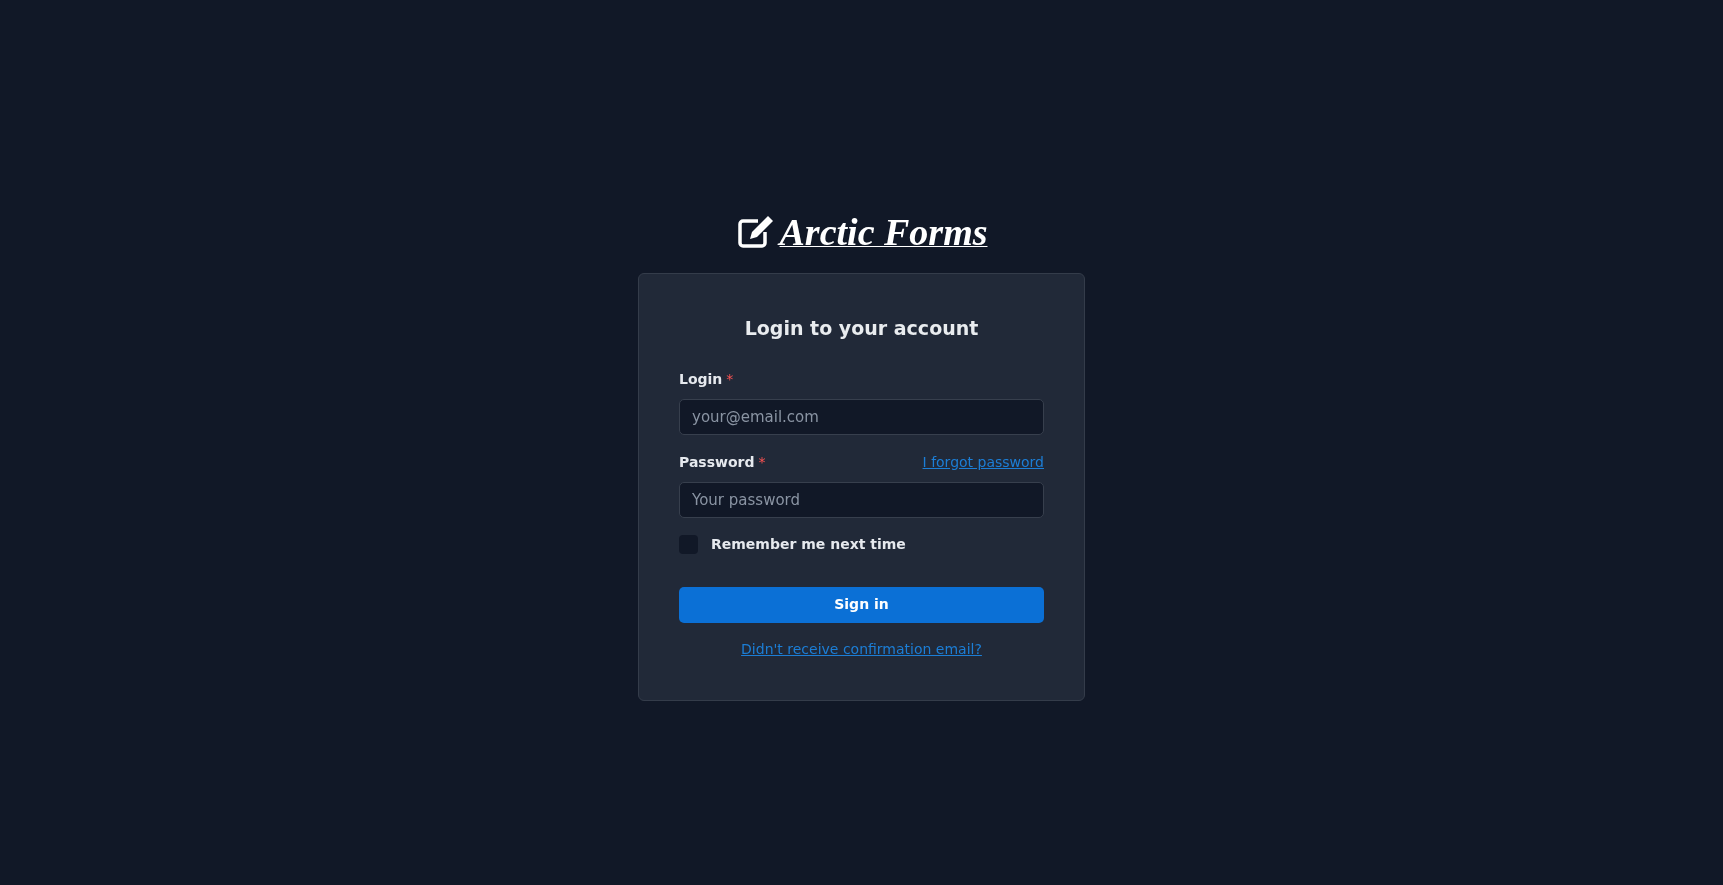  Describe the element at coordinates (717, 462) in the screenshot. I see `field-label: Password` at that location.